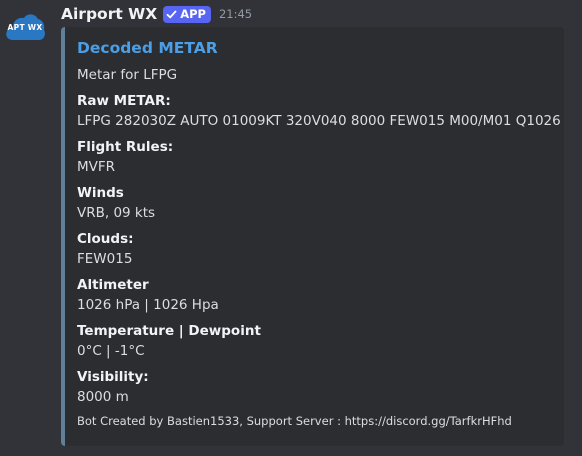  Describe the element at coordinates (235, 14) in the screenshot. I see `timestamp: 21:45` at that location.